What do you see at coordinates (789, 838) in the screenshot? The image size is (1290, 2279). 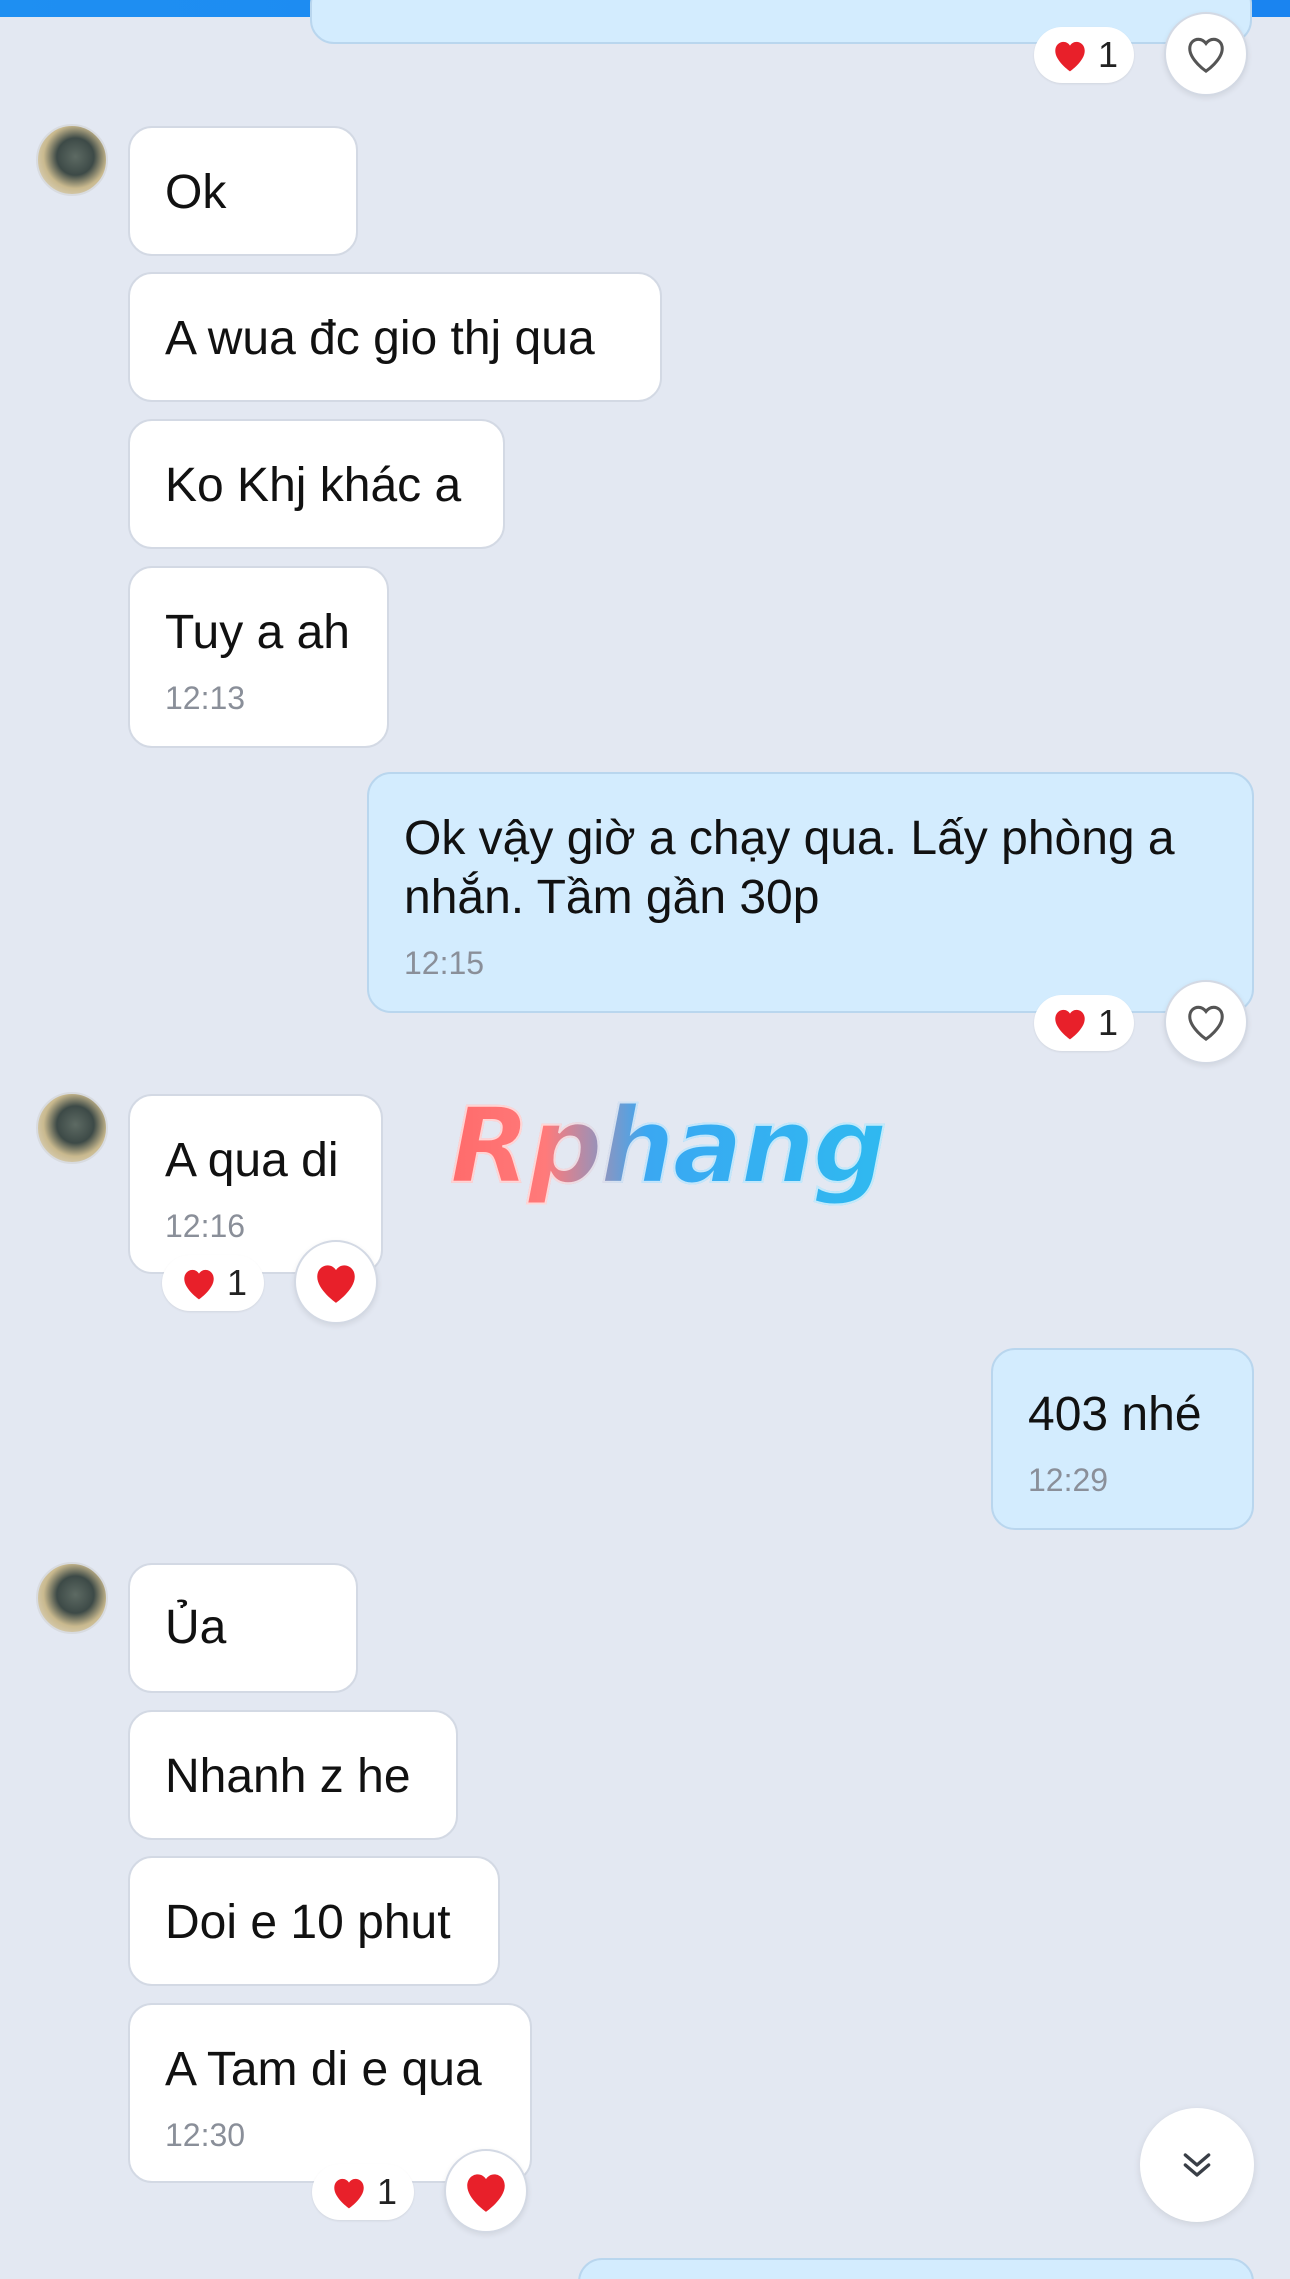 I see `message-text-line1: Ok vậy giờ a chạy qua. Lấy phòng a` at bounding box center [789, 838].